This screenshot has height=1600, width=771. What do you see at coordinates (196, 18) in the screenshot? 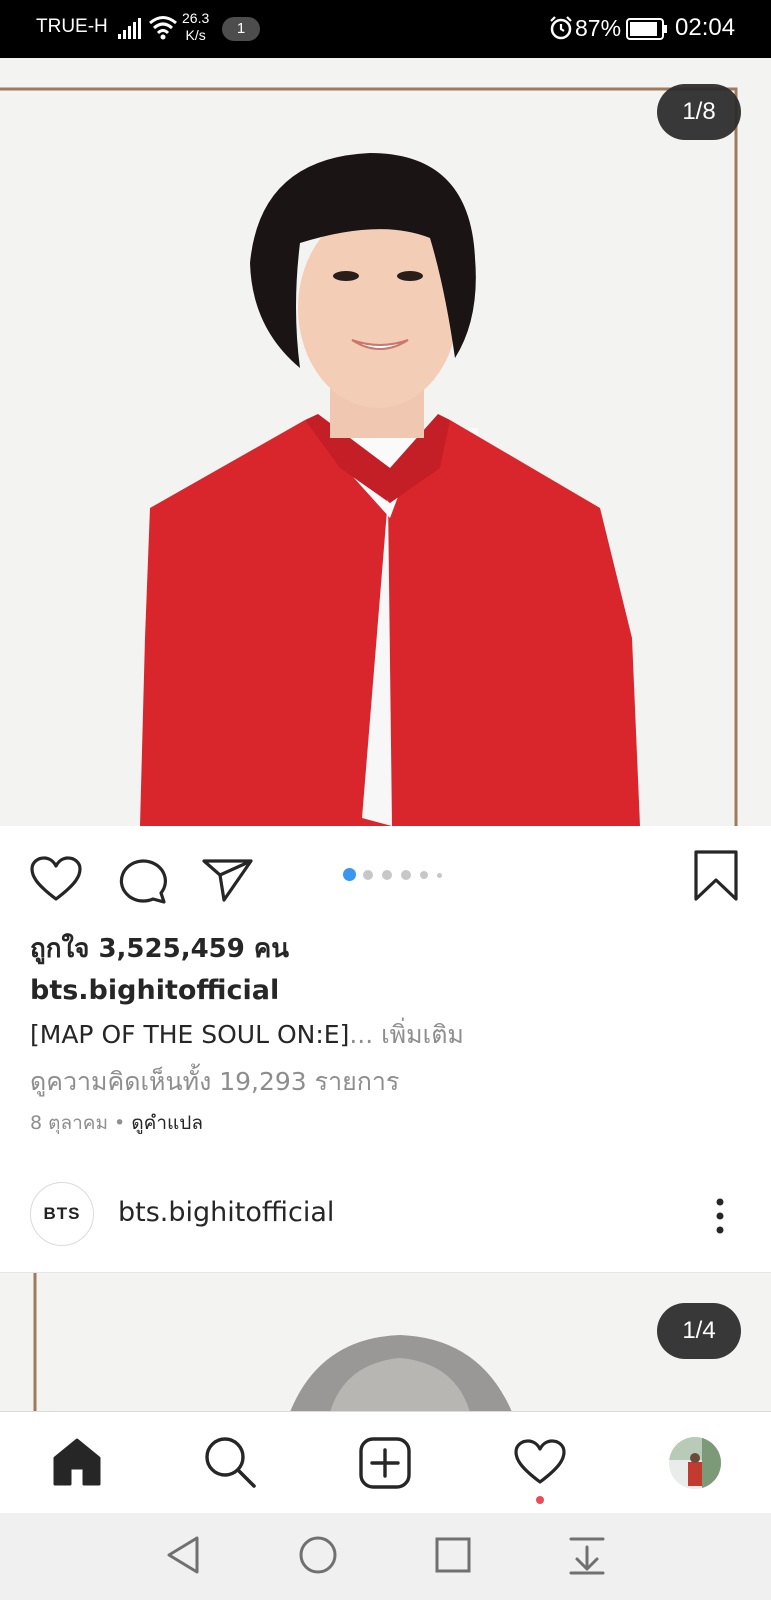
I see `network-speed-value: 26.3` at bounding box center [196, 18].